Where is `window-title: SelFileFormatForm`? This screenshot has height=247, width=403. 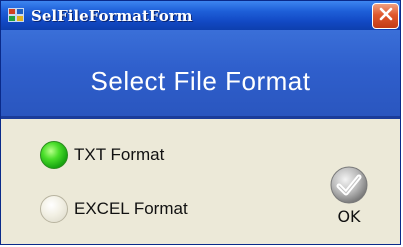
window-title: SelFileFormatForm is located at coordinates (112, 16).